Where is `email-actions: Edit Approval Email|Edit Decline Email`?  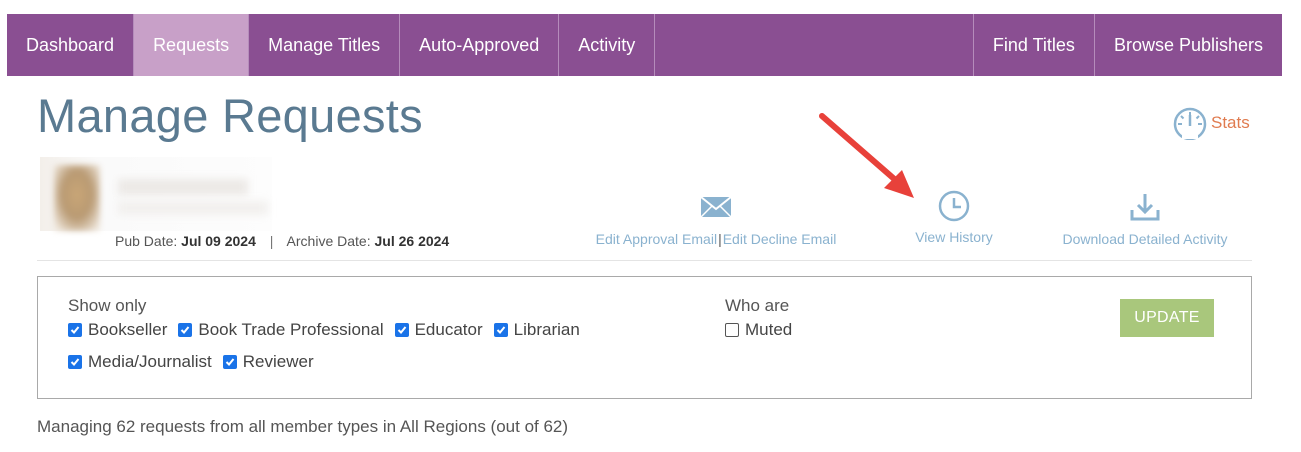
email-actions: Edit Approval Email|Edit Decline Email is located at coordinates (716, 221).